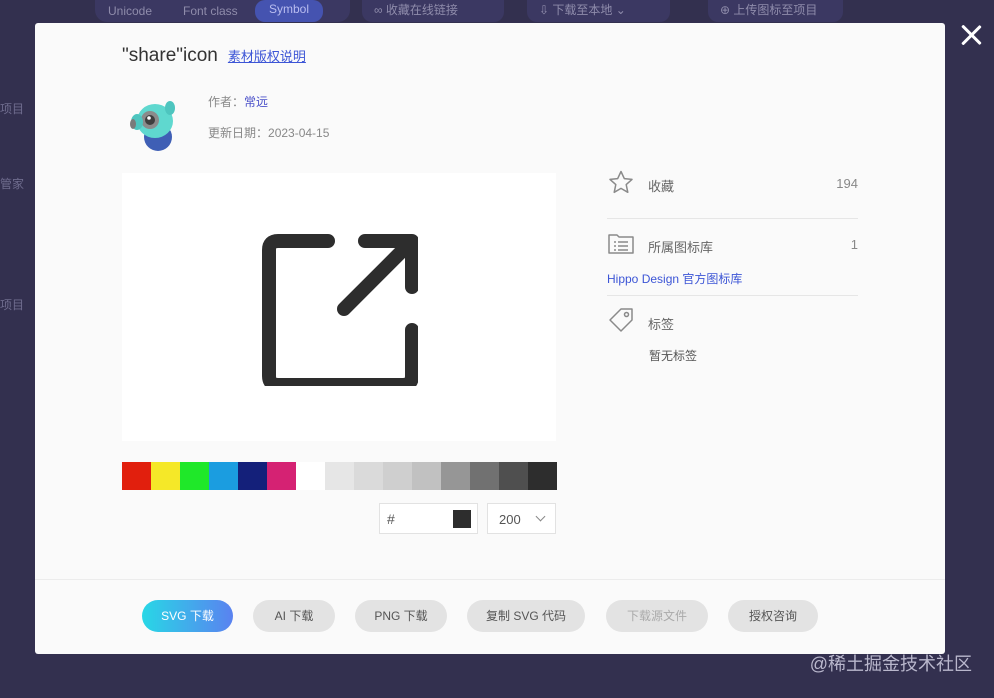  I want to click on author-name: 常远, so click(256, 102).